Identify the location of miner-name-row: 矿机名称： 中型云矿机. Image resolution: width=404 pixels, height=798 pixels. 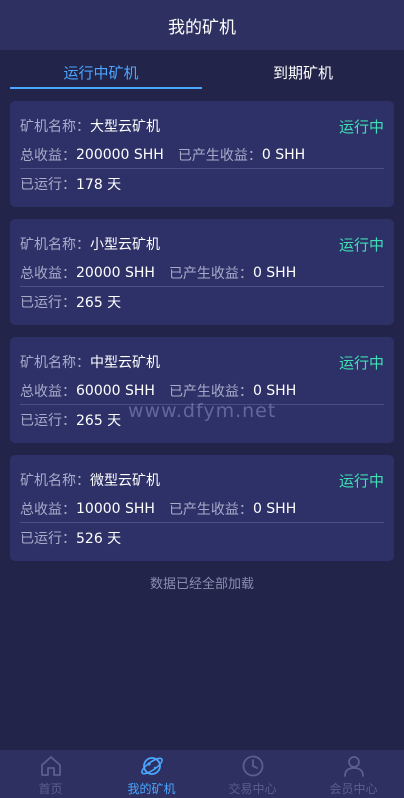
(90, 362).